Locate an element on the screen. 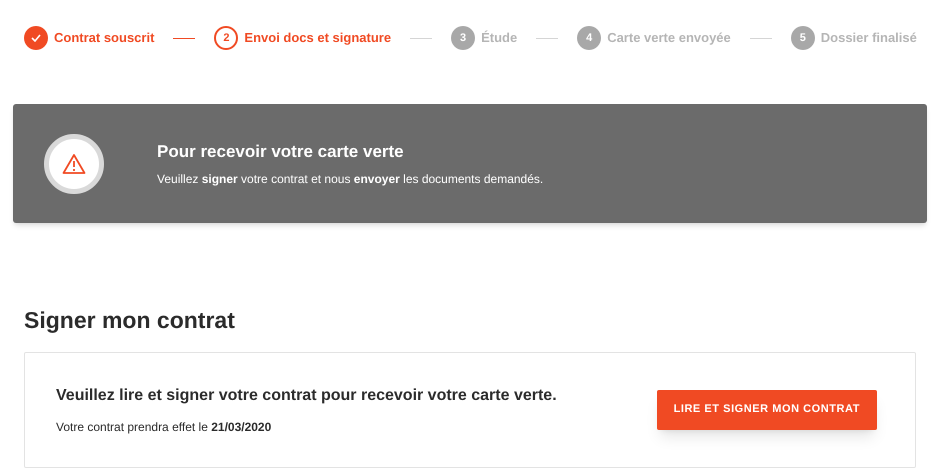  step-label: Envoi docs et signature is located at coordinates (318, 38).